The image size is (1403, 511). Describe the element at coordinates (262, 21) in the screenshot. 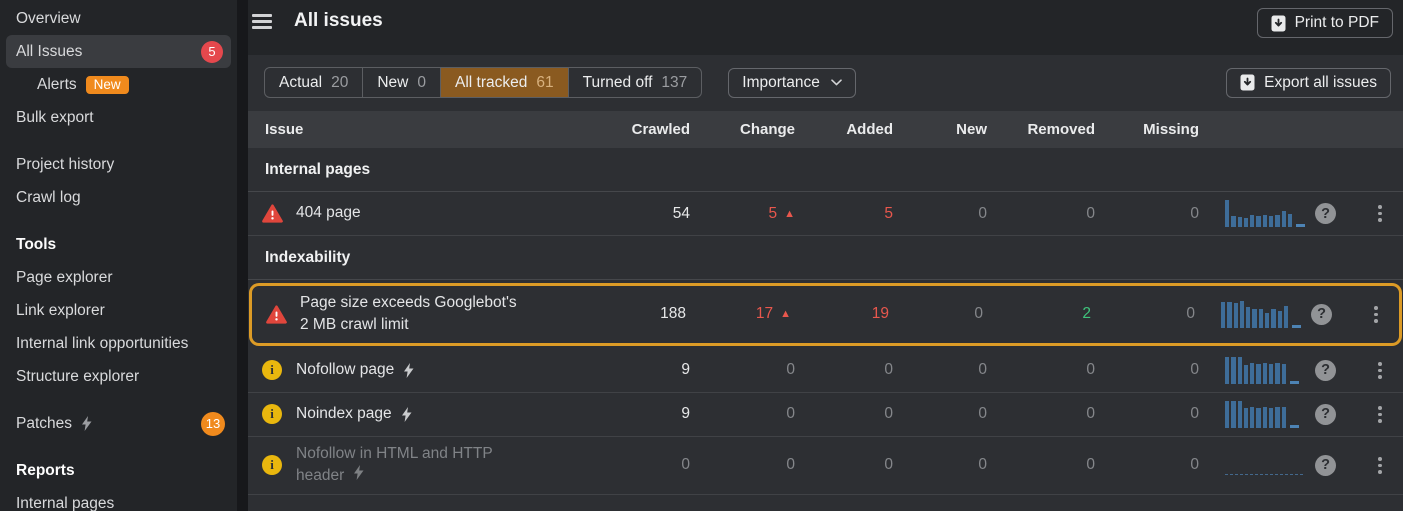

I see `menu-toggle-icon` at that location.